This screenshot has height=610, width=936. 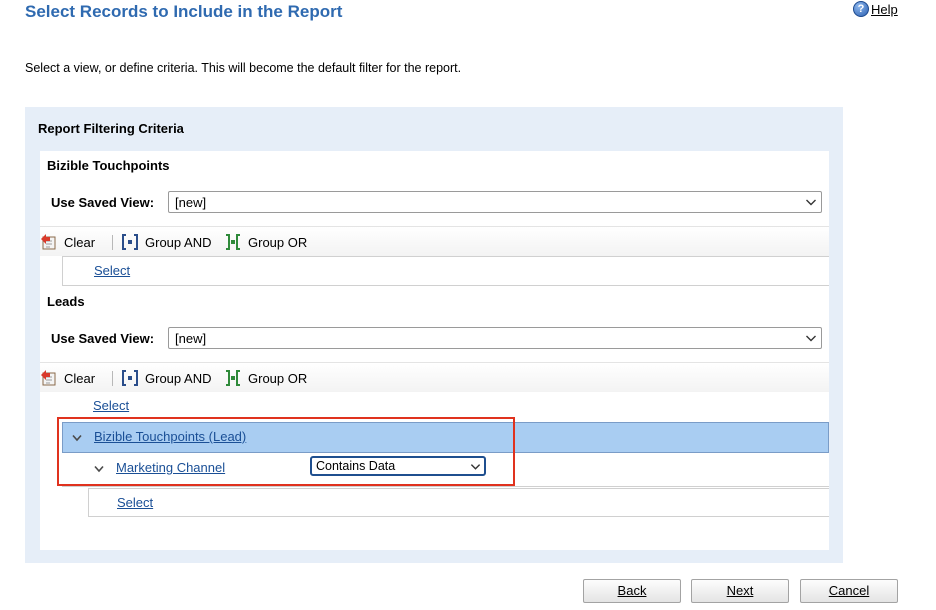 I want to click on help-label: Help, so click(x=884, y=9).